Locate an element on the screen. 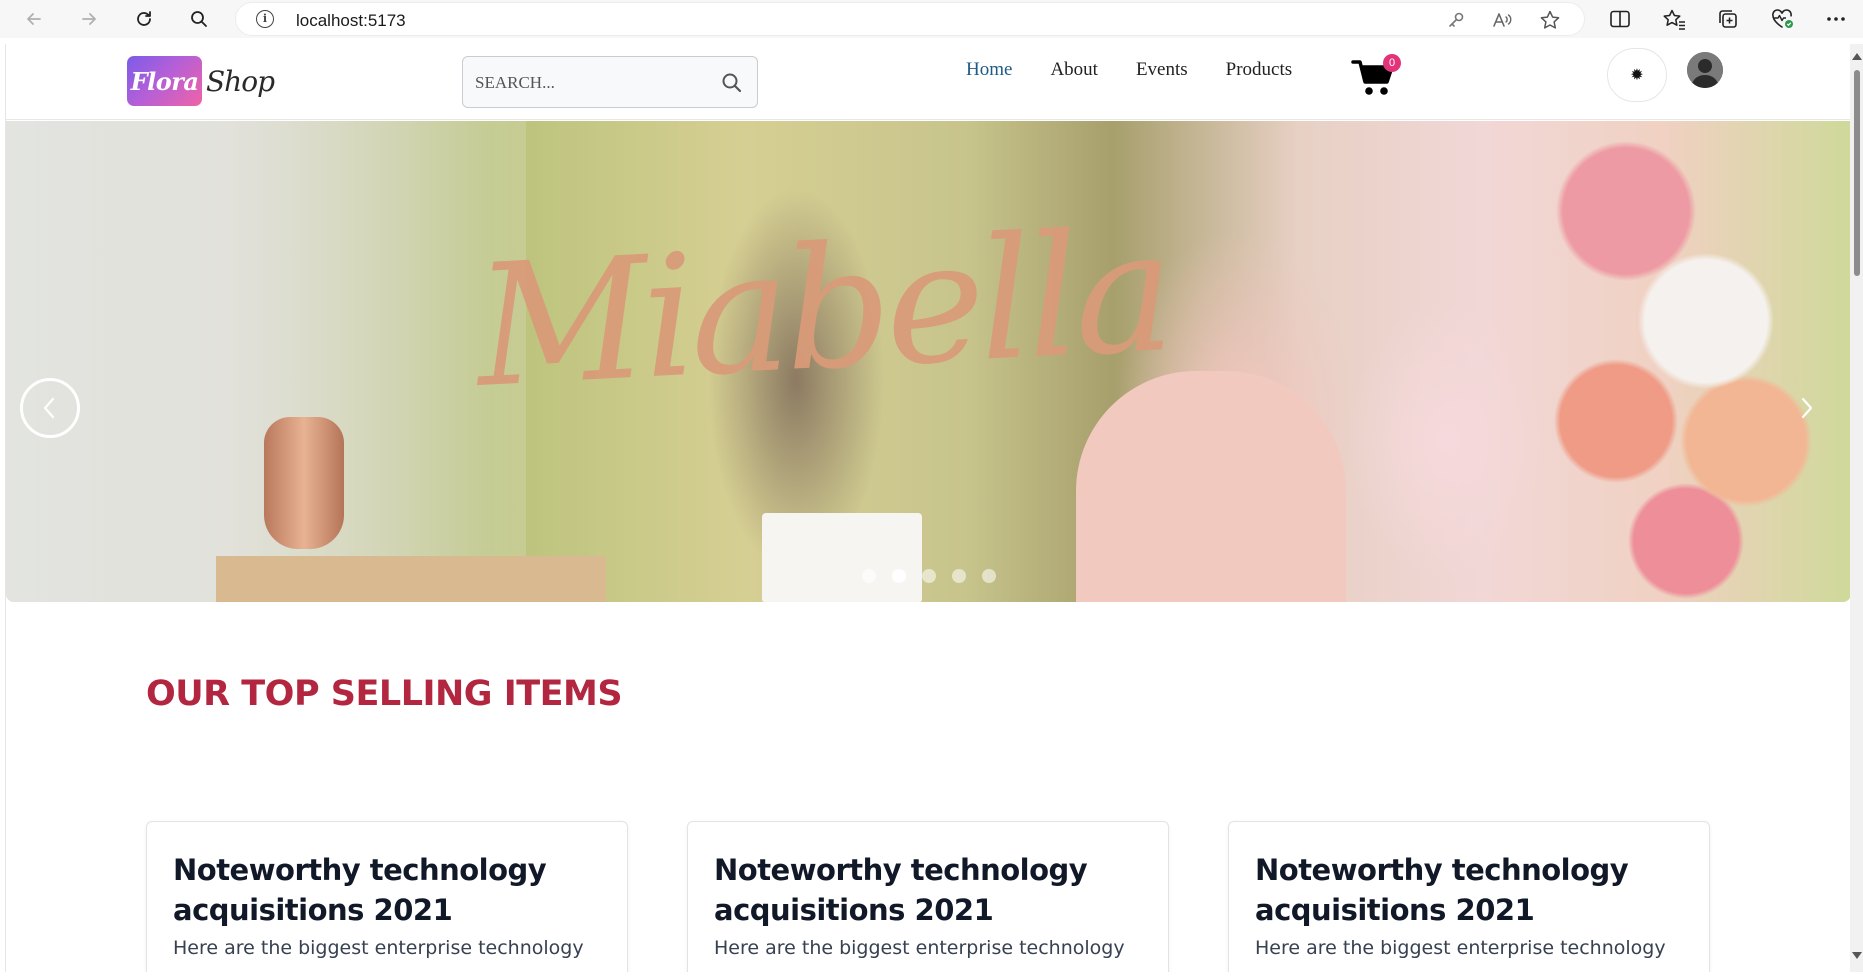  address-url: localhost:5173 is located at coordinates (351, 21).